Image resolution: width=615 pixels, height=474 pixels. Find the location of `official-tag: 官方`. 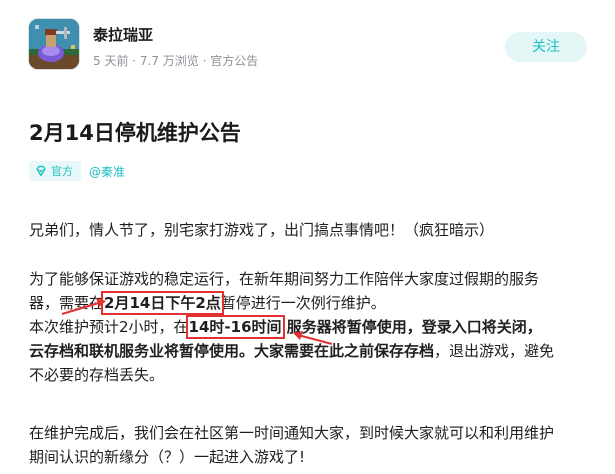

official-tag: 官方 is located at coordinates (55, 171).